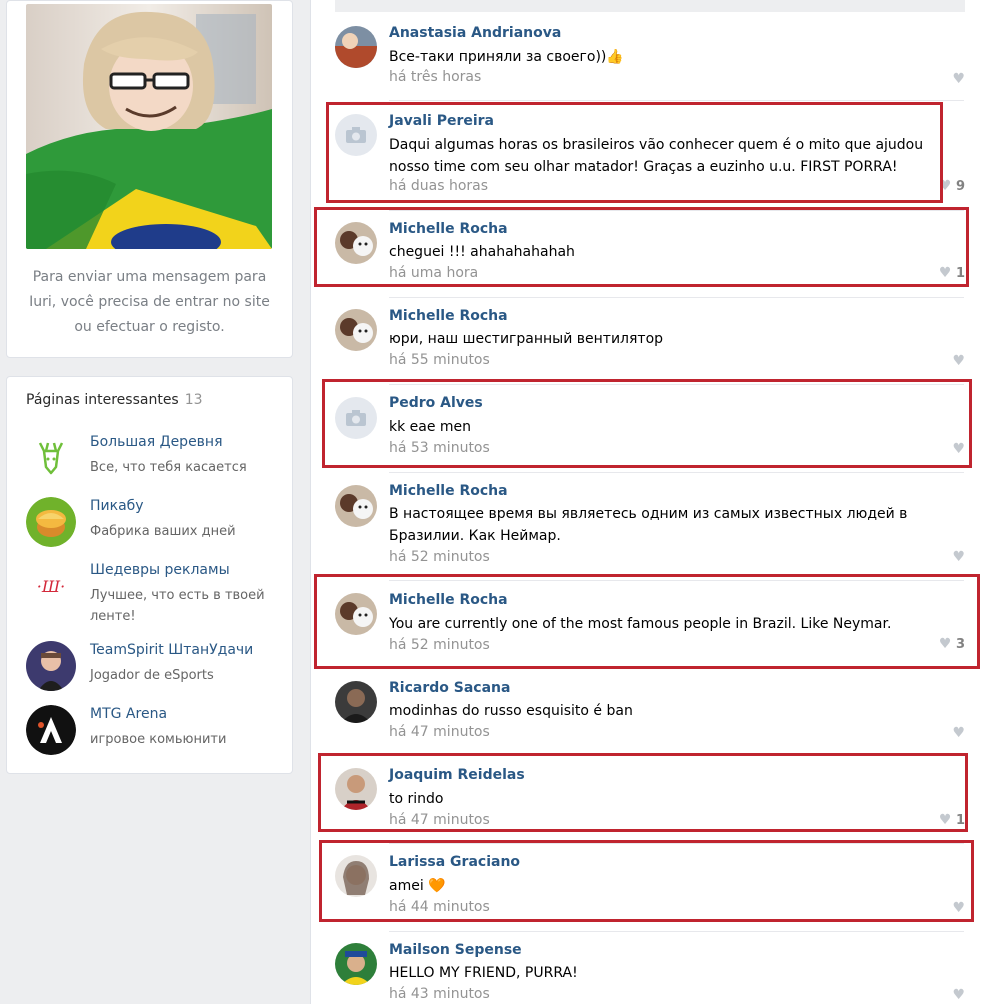 The image size is (984, 1004). Describe the element at coordinates (160, 570) in the screenshot. I see `page-name: Шедевры рекламы` at that location.